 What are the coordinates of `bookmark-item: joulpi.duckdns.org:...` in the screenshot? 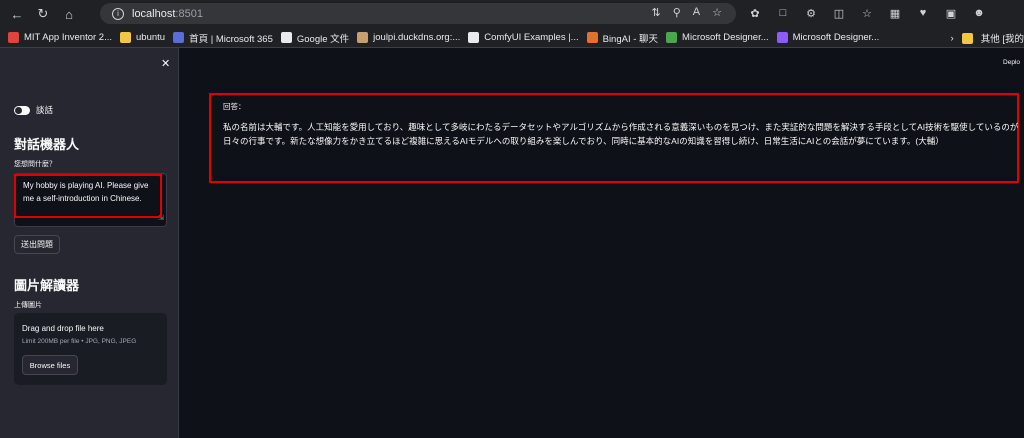 It's located at (408, 37).